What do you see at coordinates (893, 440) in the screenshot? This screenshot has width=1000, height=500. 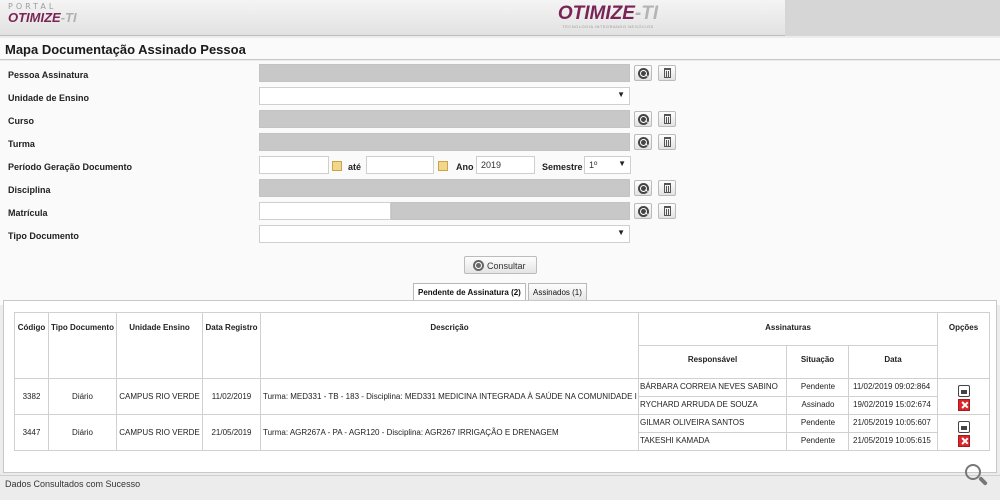 I see `signer-date: 21/05/2019 10:05:615` at bounding box center [893, 440].